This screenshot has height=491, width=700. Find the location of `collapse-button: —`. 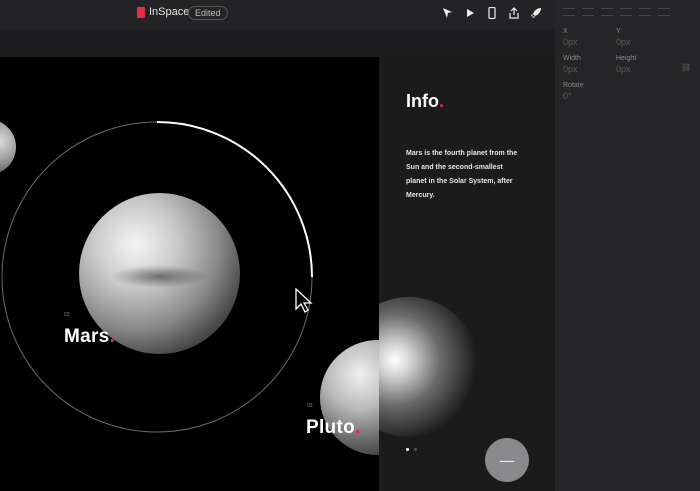

collapse-button: — is located at coordinates (507, 460).